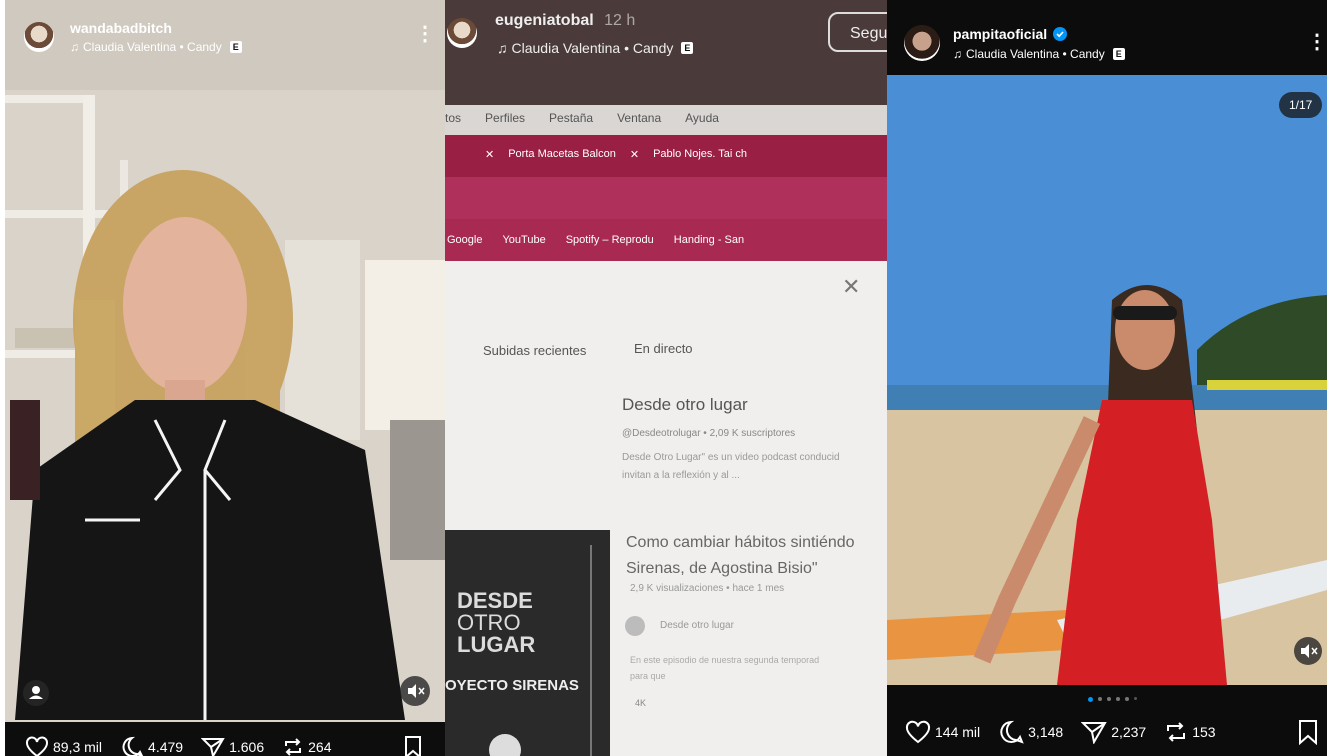 The width and height of the screenshot is (1331, 756). Describe the element at coordinates (78, 747) in the screenshot. I see `like-count: 89,3 mil` at that location.